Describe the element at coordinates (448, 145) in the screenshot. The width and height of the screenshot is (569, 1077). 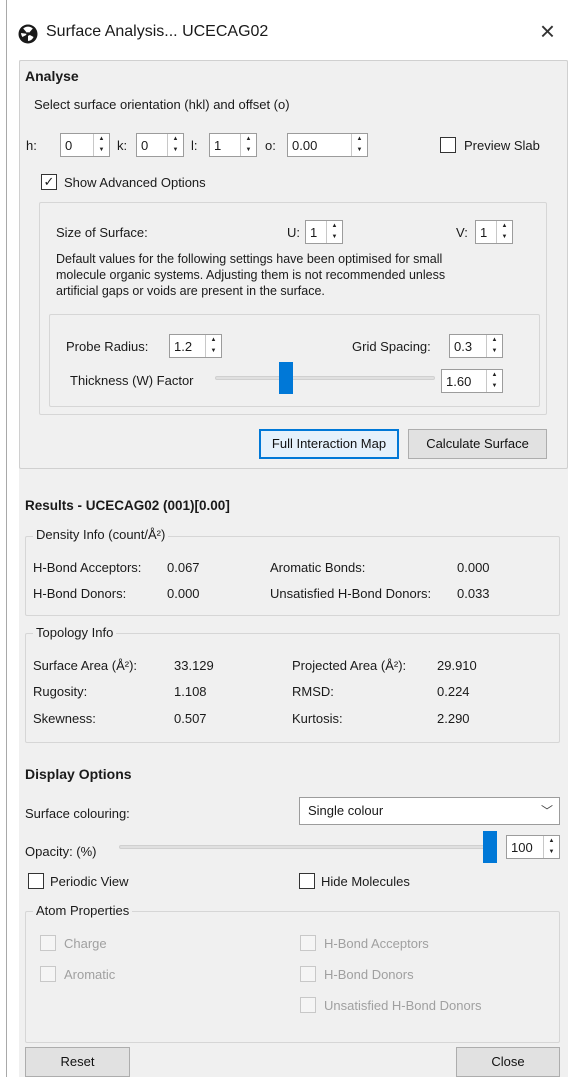
I see `preview-slab-checkbox` at that location.